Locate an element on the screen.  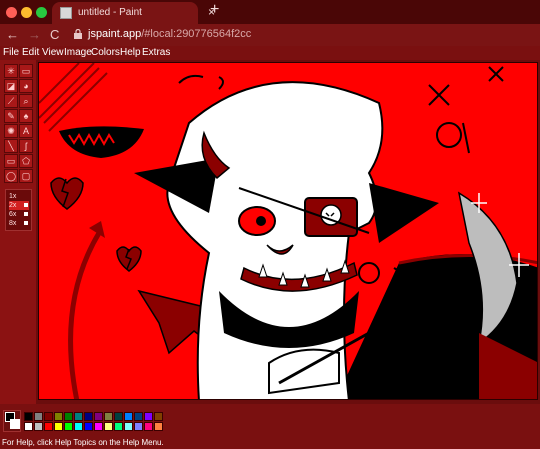
ellipse-icon: ◯ is located at coordinates (11, 176).